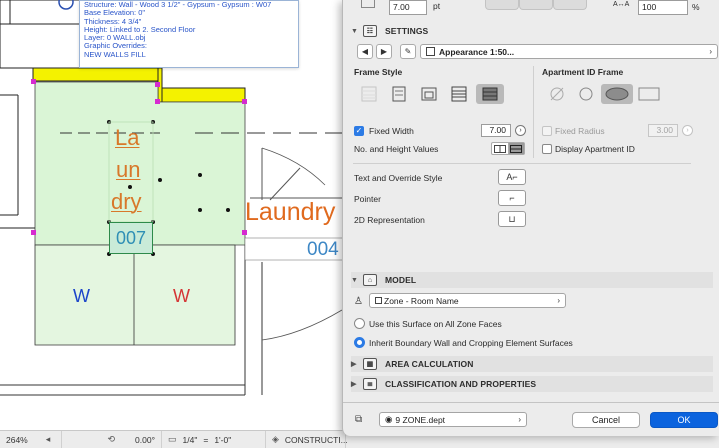  I want to click on frame-none-icon, so click(369, 94).